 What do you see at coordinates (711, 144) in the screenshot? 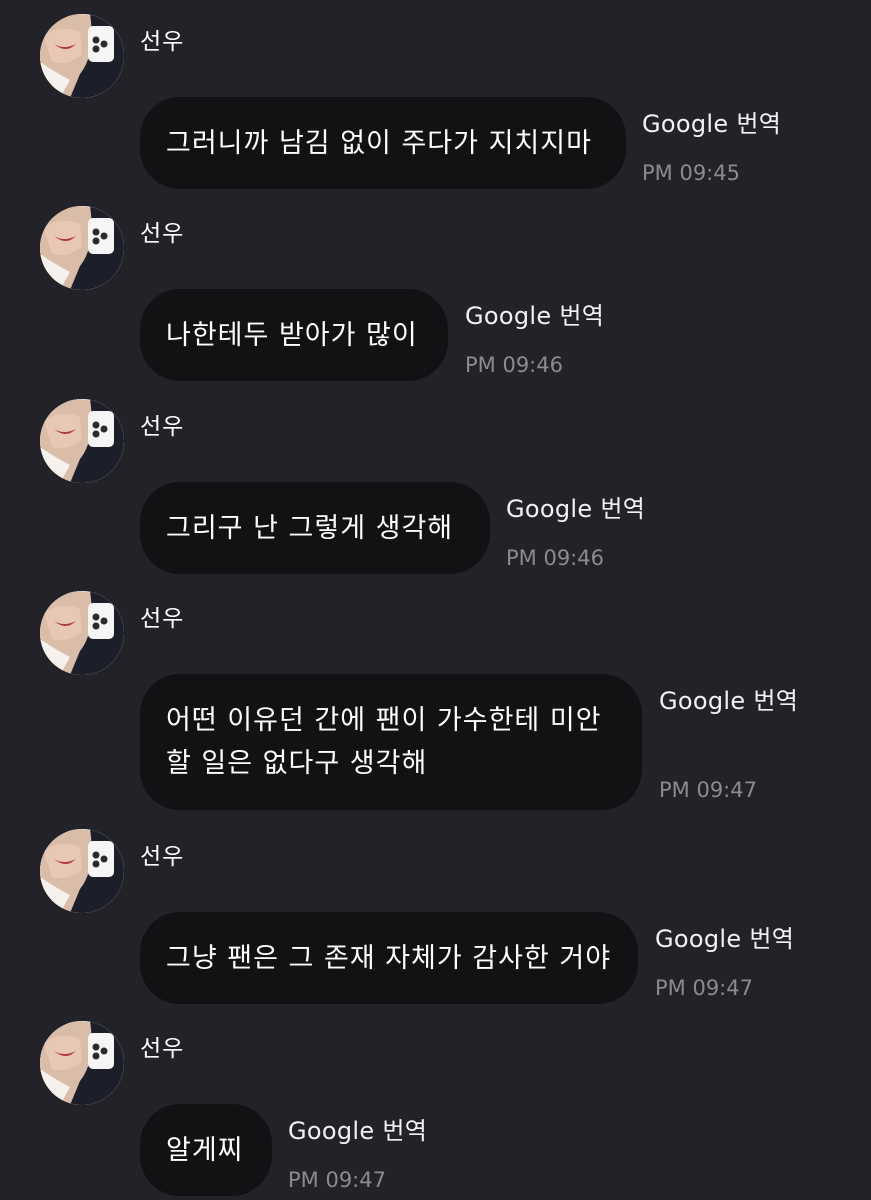
I see `message-meta: Google 번역 PM 09:45` at bounding box center [711, 144].